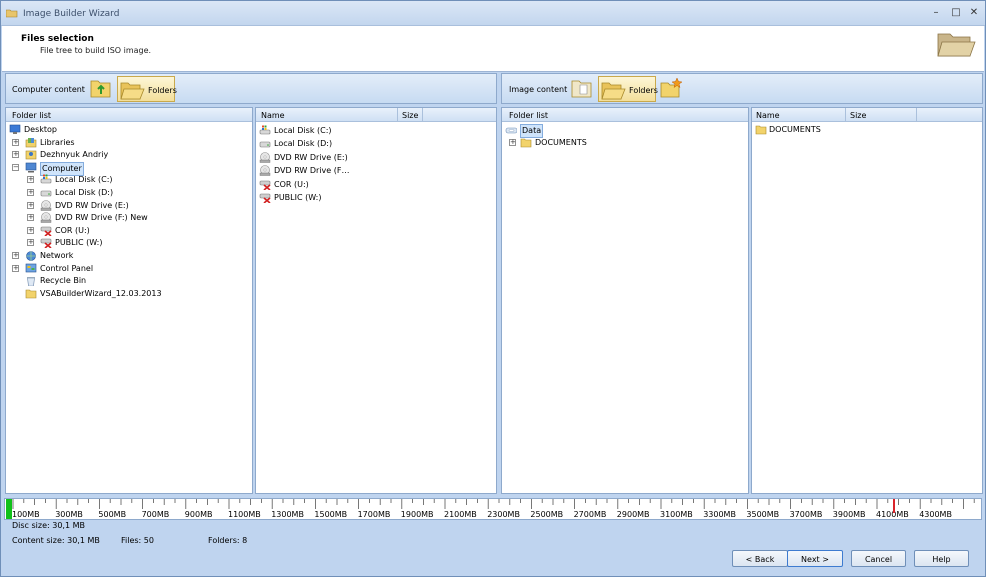 This screenshot has height=577, width=986. I want to click on collapse-icon: −, so click(15, 167).